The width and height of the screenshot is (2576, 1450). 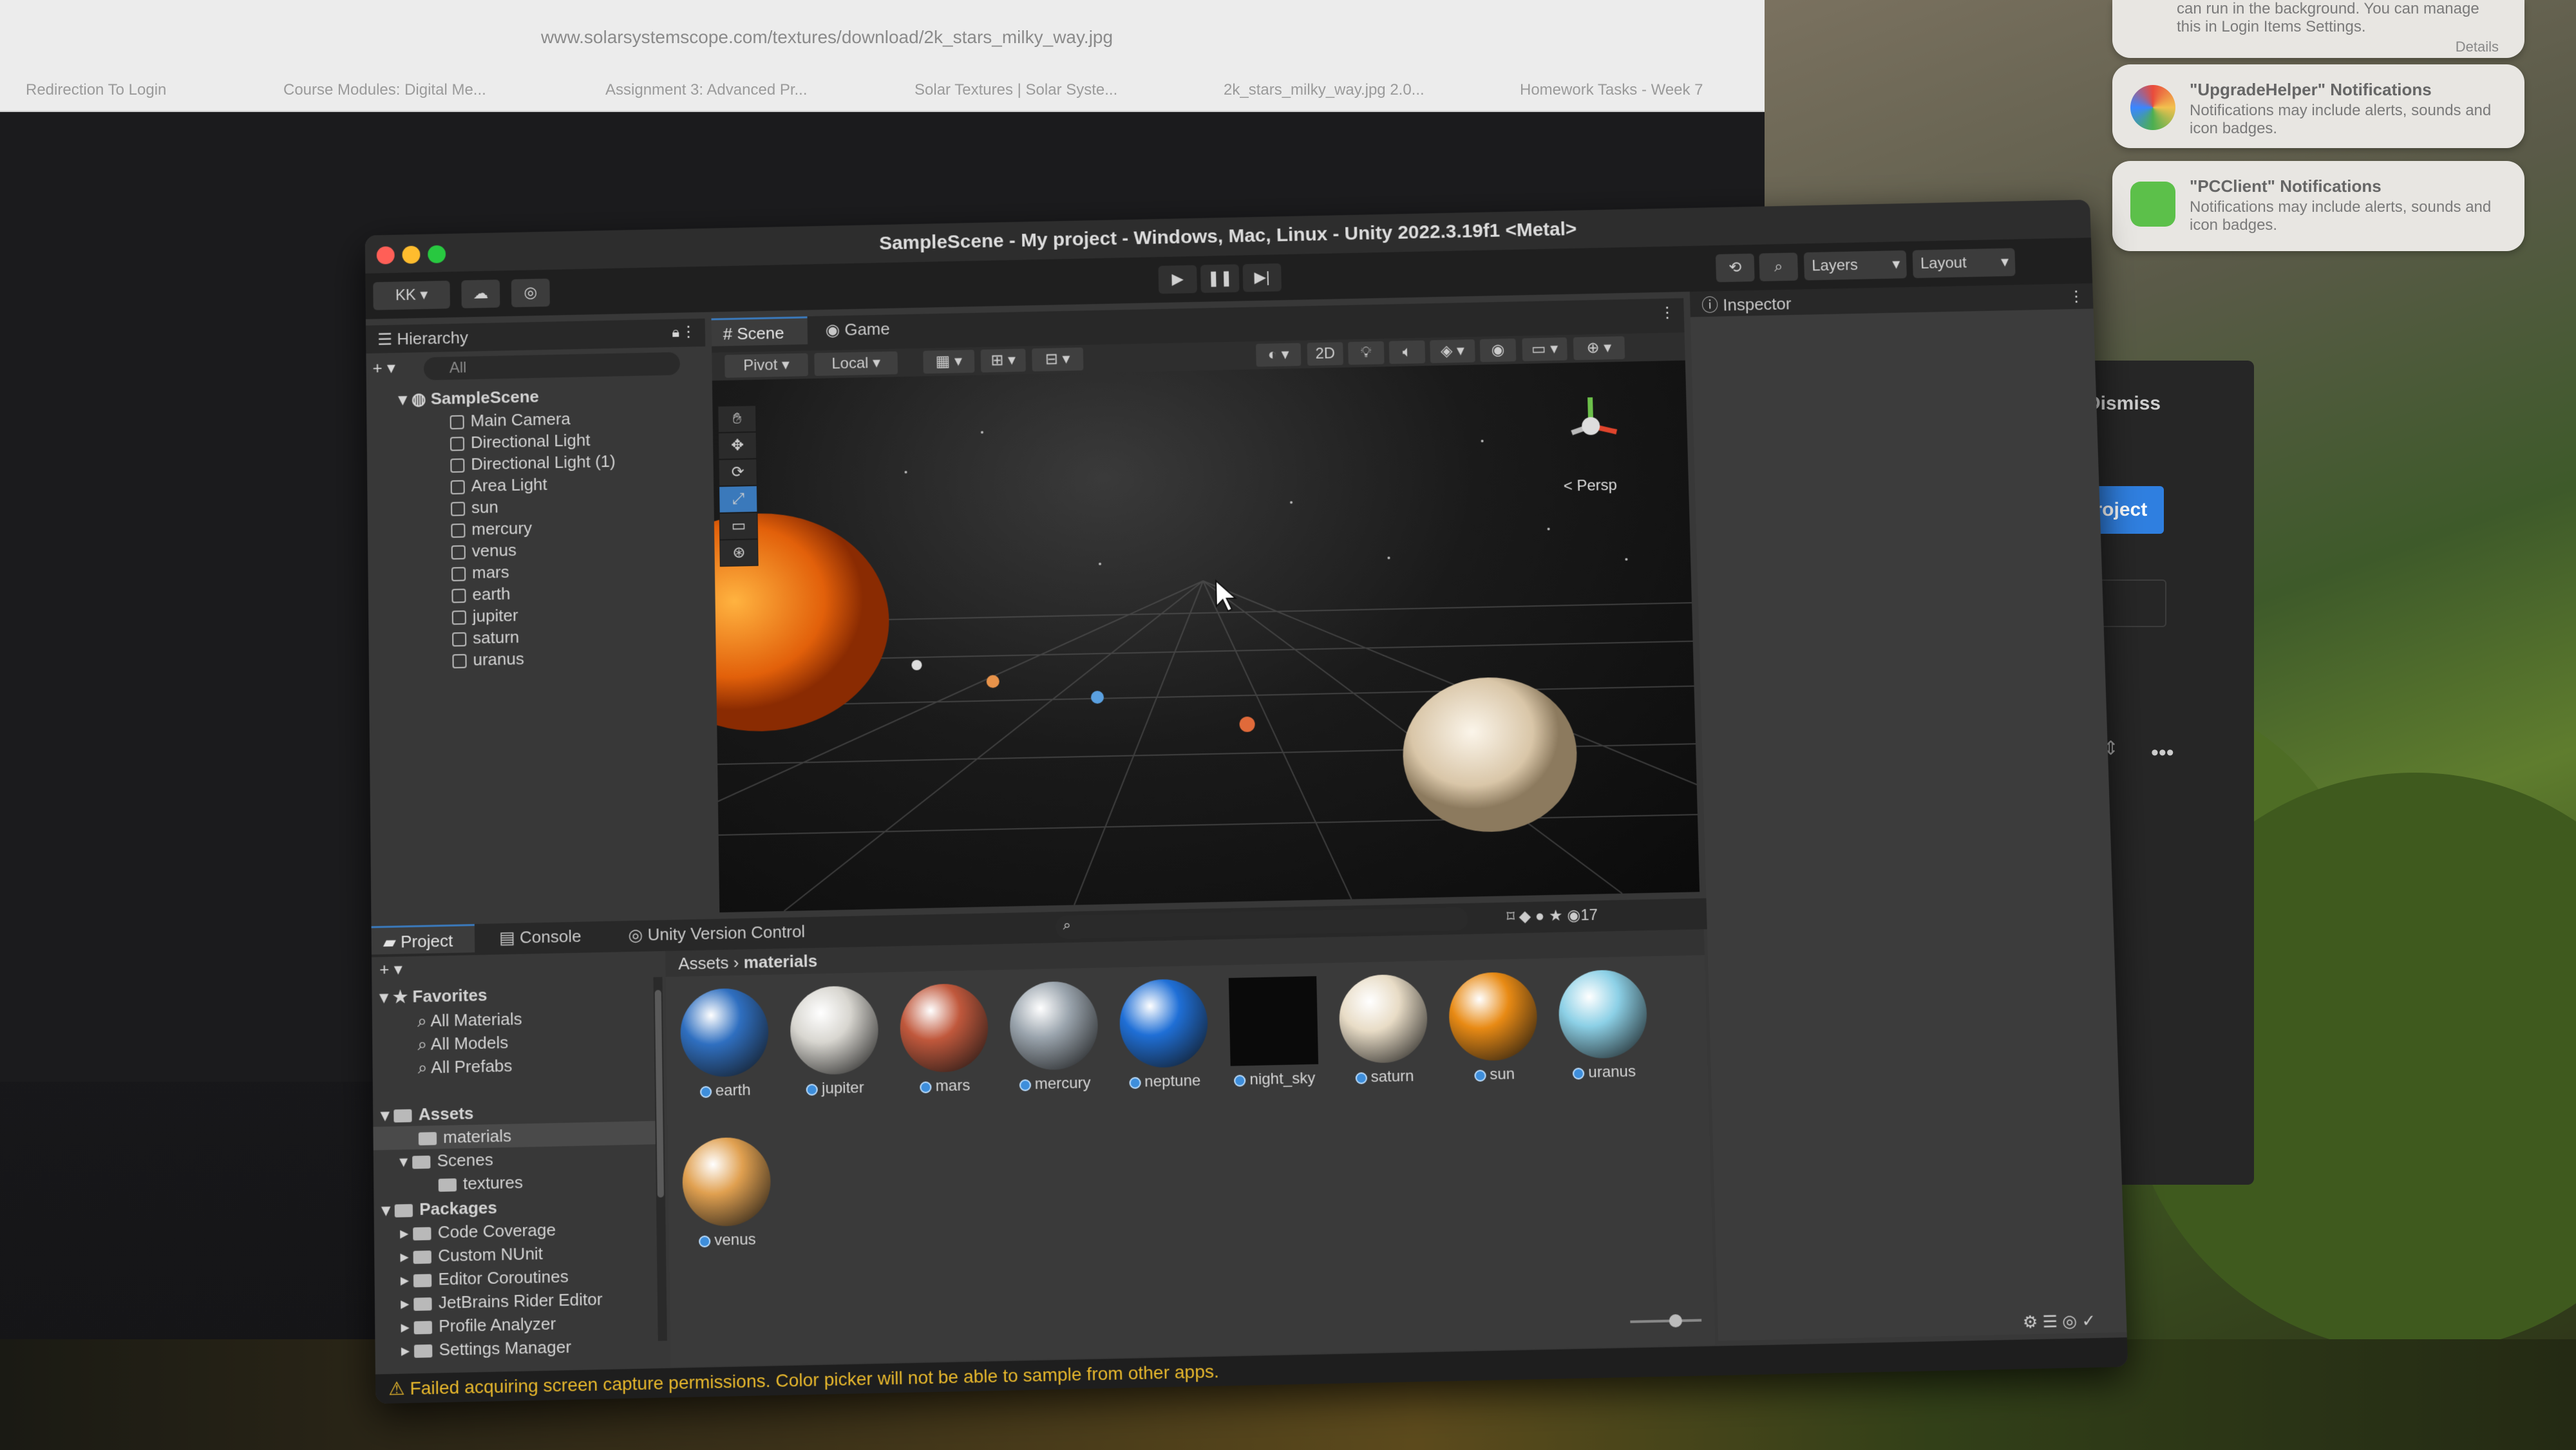 I want to click on more-options-icon: •••, so click(x=2163, y=753).